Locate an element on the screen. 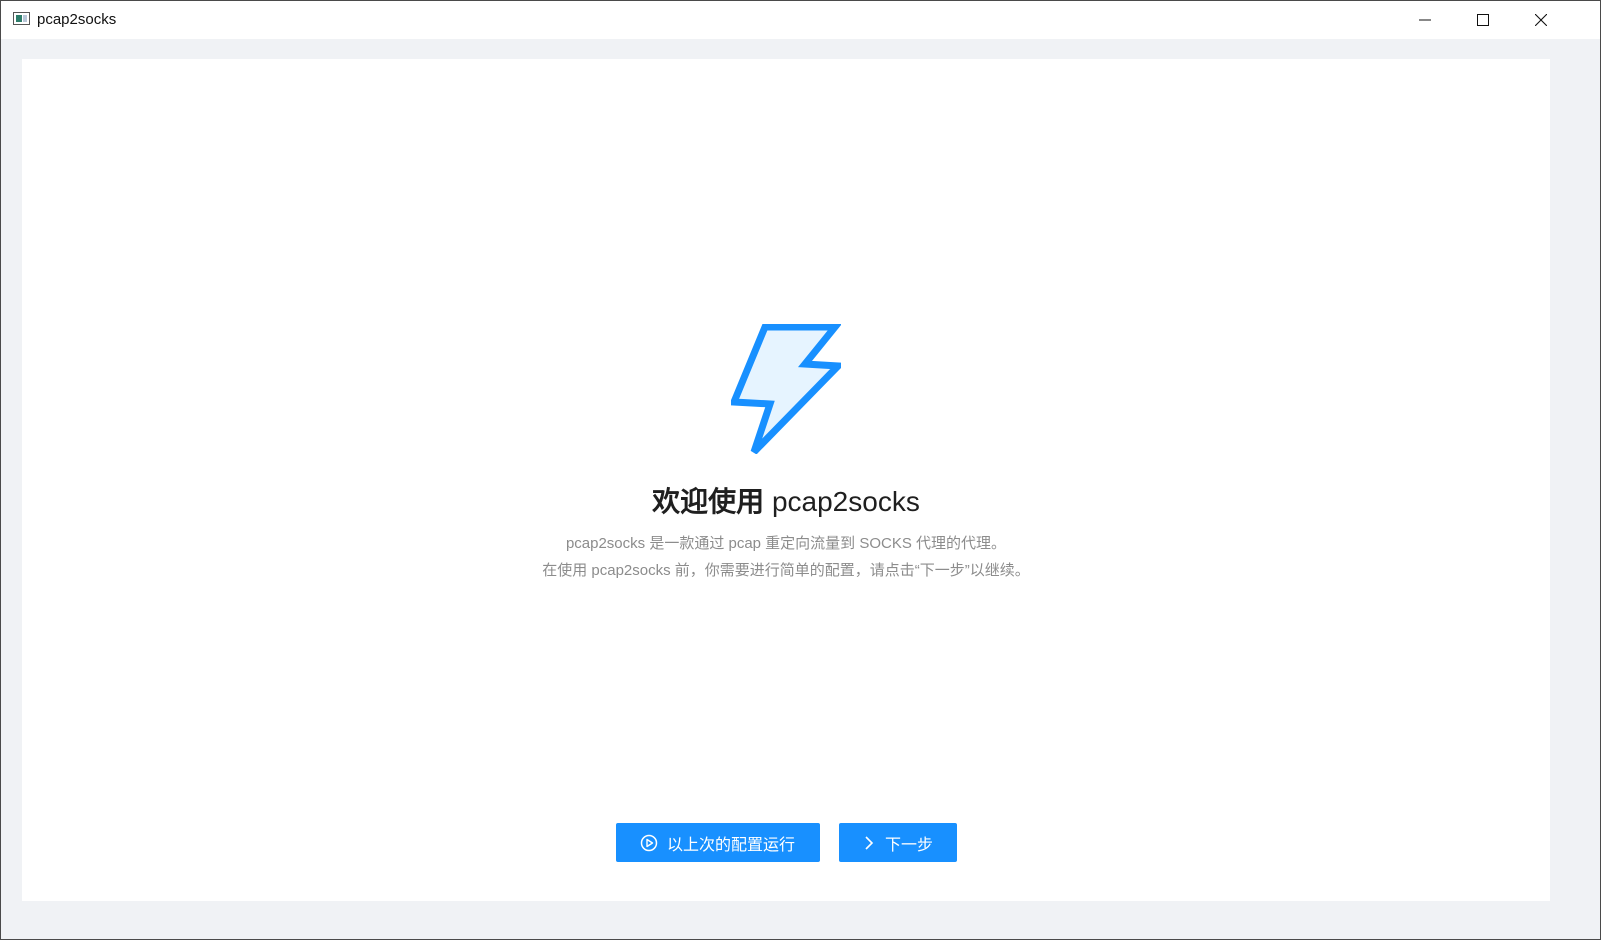  maximize-icon is located at coordinates (1483, 20).